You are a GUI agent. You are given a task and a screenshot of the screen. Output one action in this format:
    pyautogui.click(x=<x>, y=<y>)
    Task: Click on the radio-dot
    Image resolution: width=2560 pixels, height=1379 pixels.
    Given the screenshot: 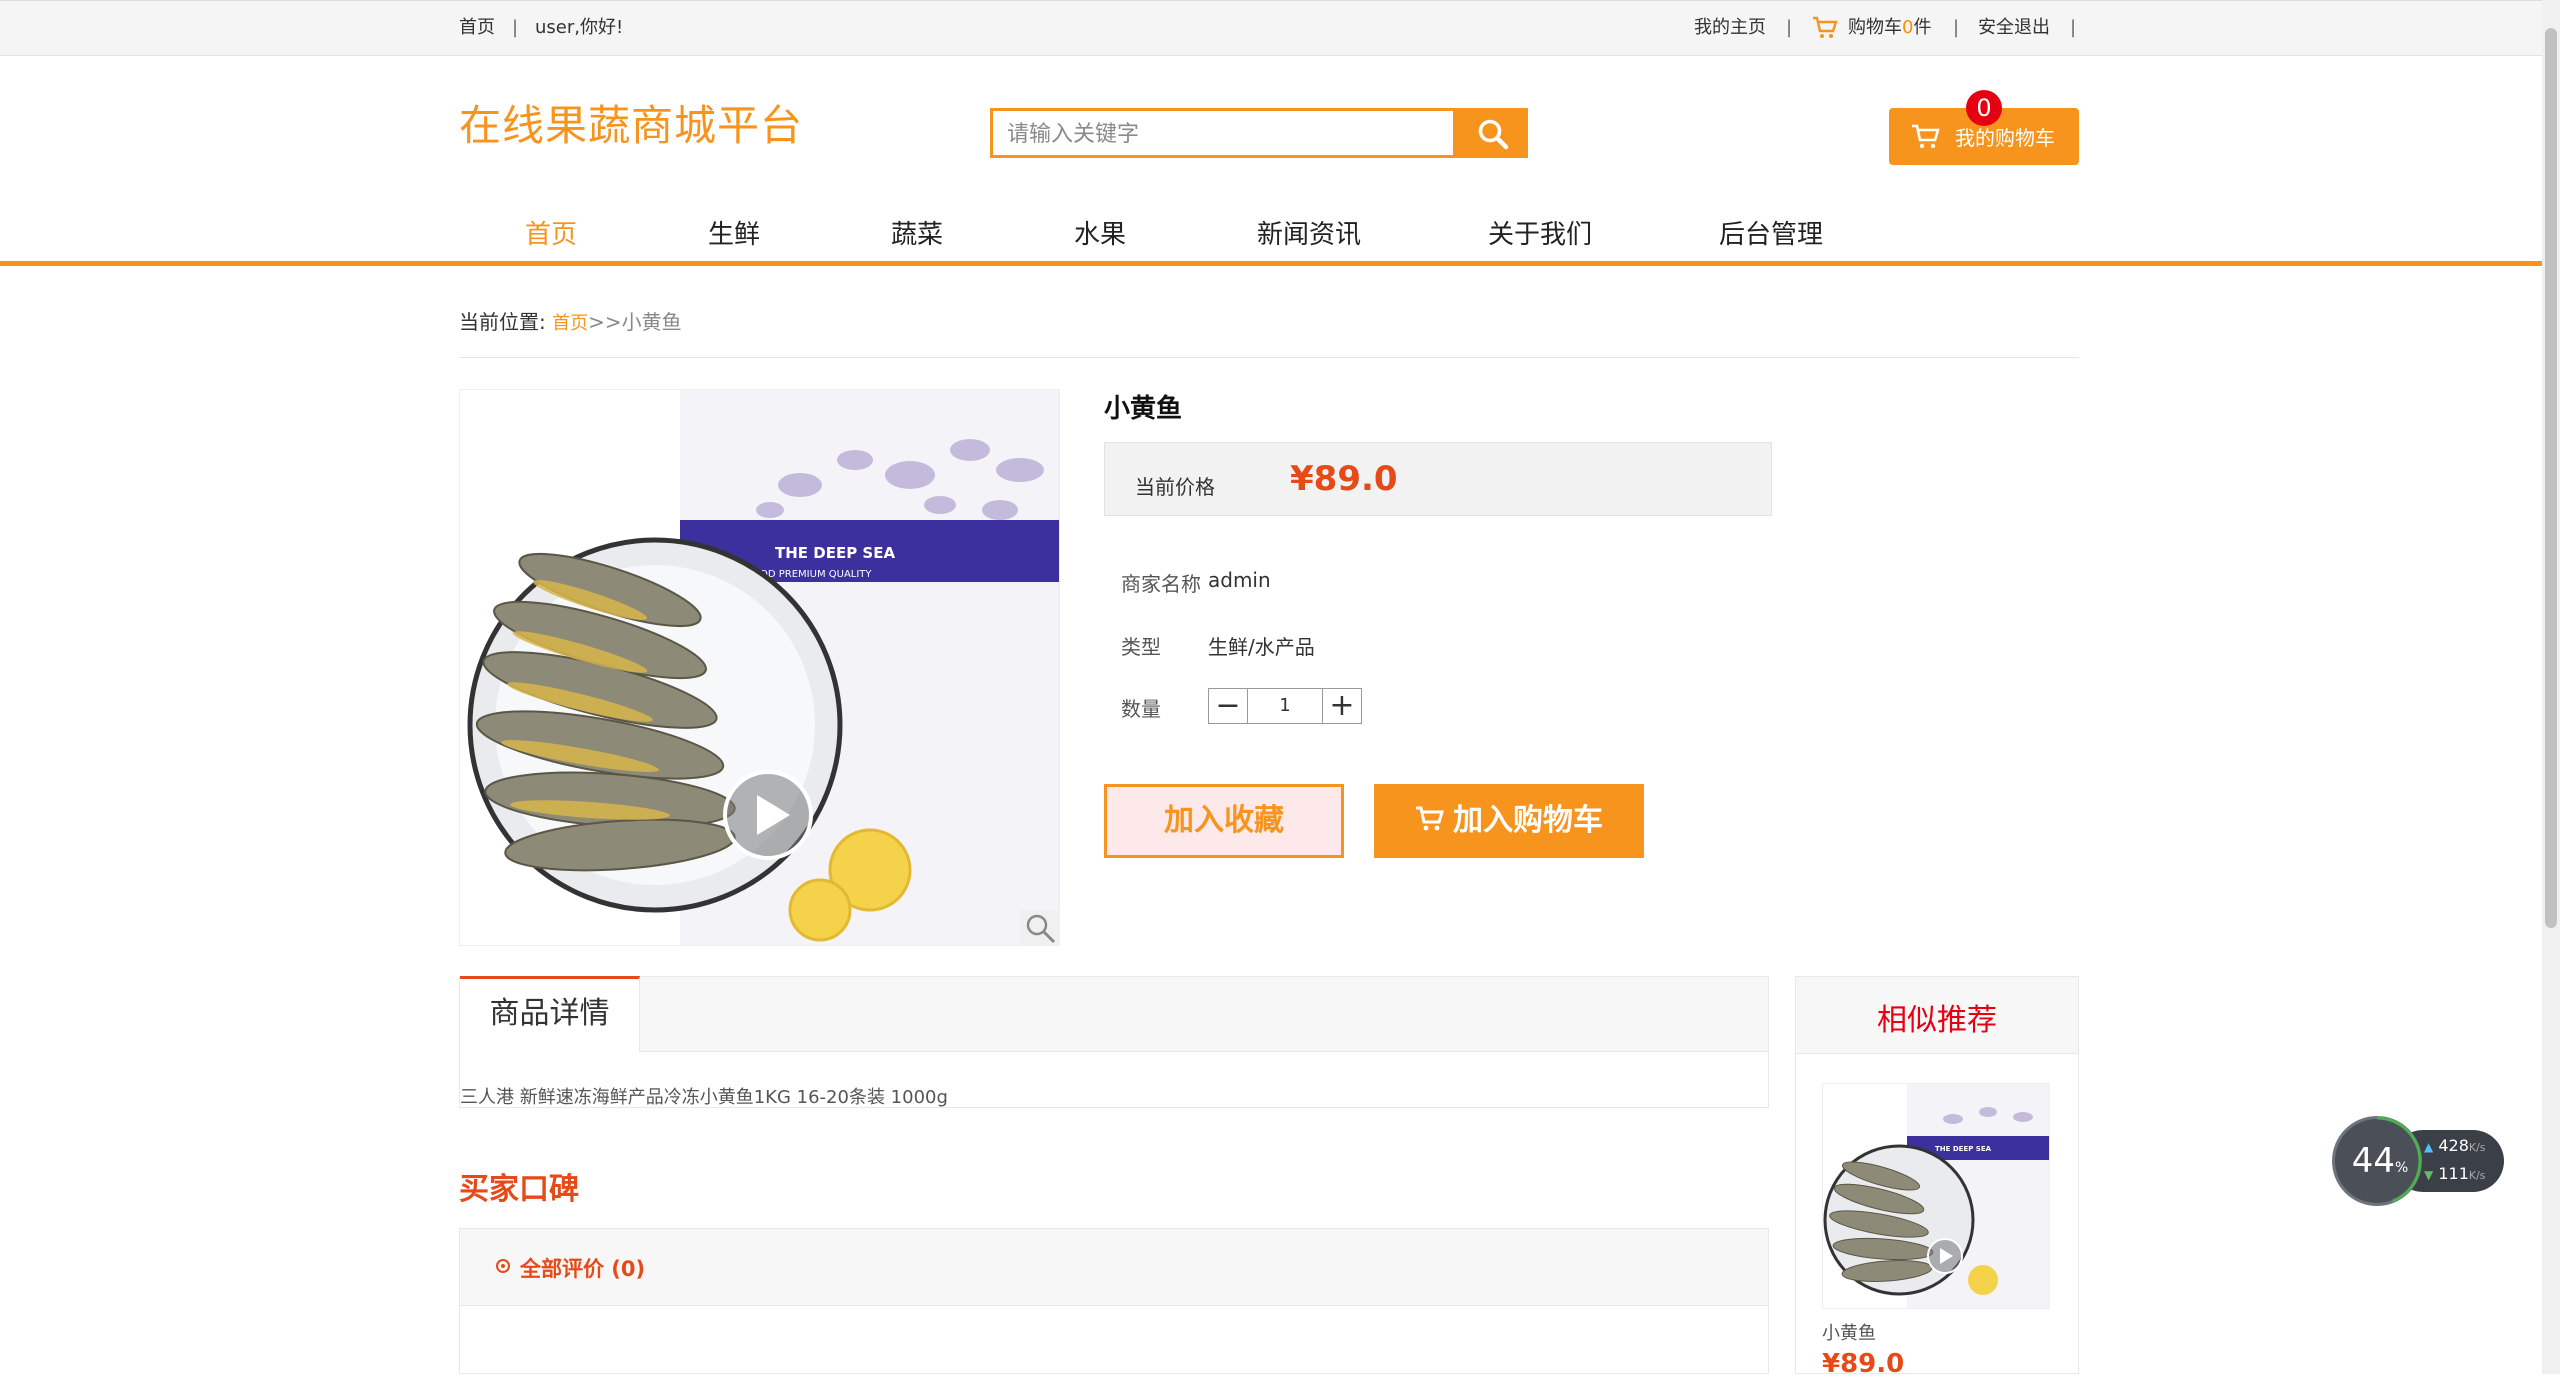 What is the action you would take?
    pyautogui.click(x=503, y=1266)
    